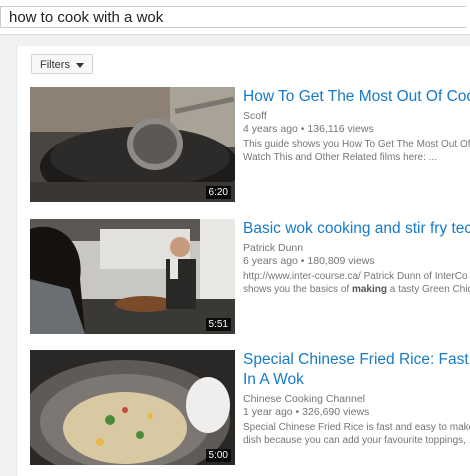  What do you see at coordinates (341, 261) in the screenshot?
I see `view-count: 180,809 views` at bounding box center [341, 261].